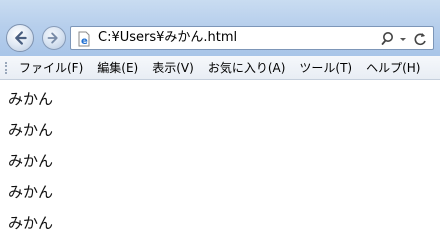 The width and height of the screenshot is (440, 240). I want to click on back-button, so click(20, 38).